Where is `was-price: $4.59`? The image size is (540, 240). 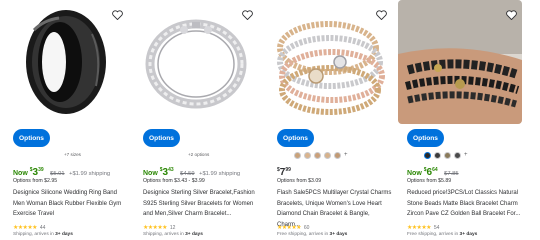 was-price: $4.59 is located at coordinates (187, 174).